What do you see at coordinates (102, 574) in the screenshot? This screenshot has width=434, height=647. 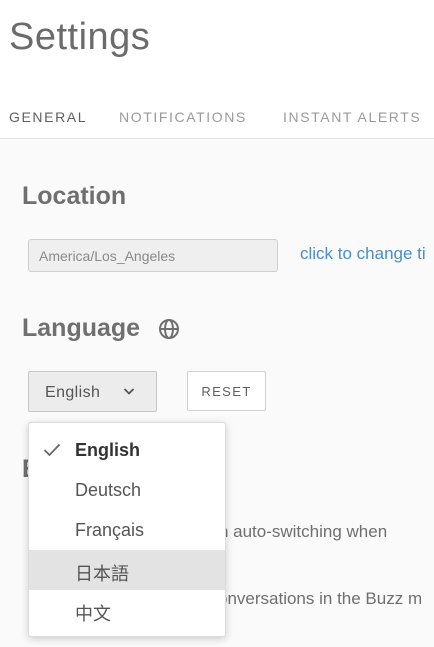 I see `language-option-label: 日本語` at bounding box center [102, 574].